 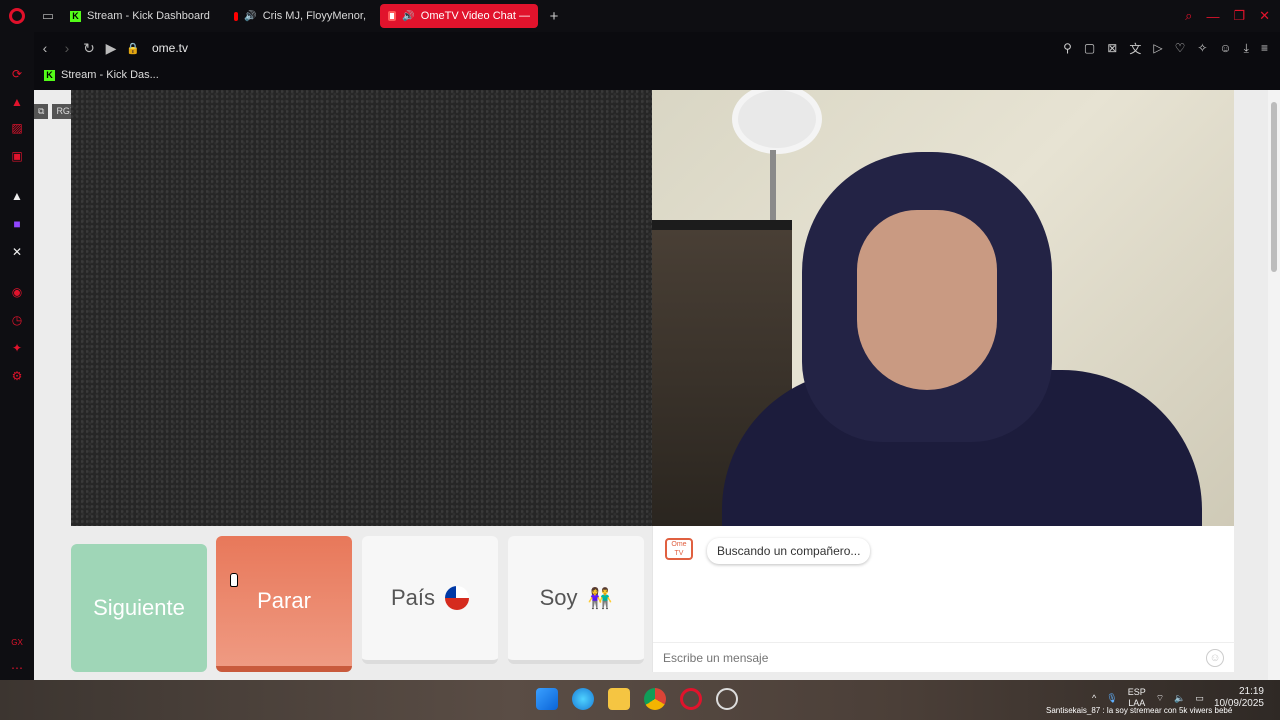 I want to click on popout-icon: ⧉, so click(x=41, y=111).